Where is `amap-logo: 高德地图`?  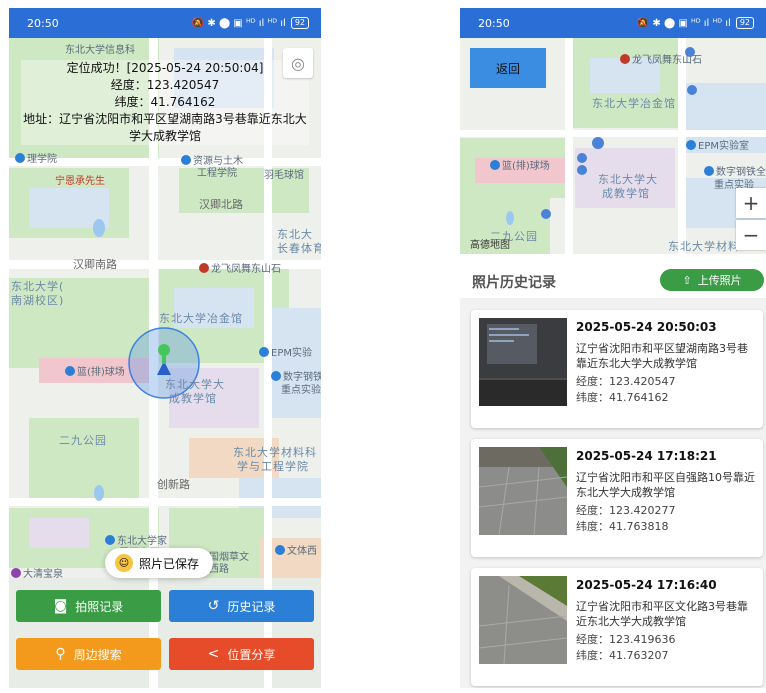
amap-logo: 高德地图 is located at coordinates (490, 245).